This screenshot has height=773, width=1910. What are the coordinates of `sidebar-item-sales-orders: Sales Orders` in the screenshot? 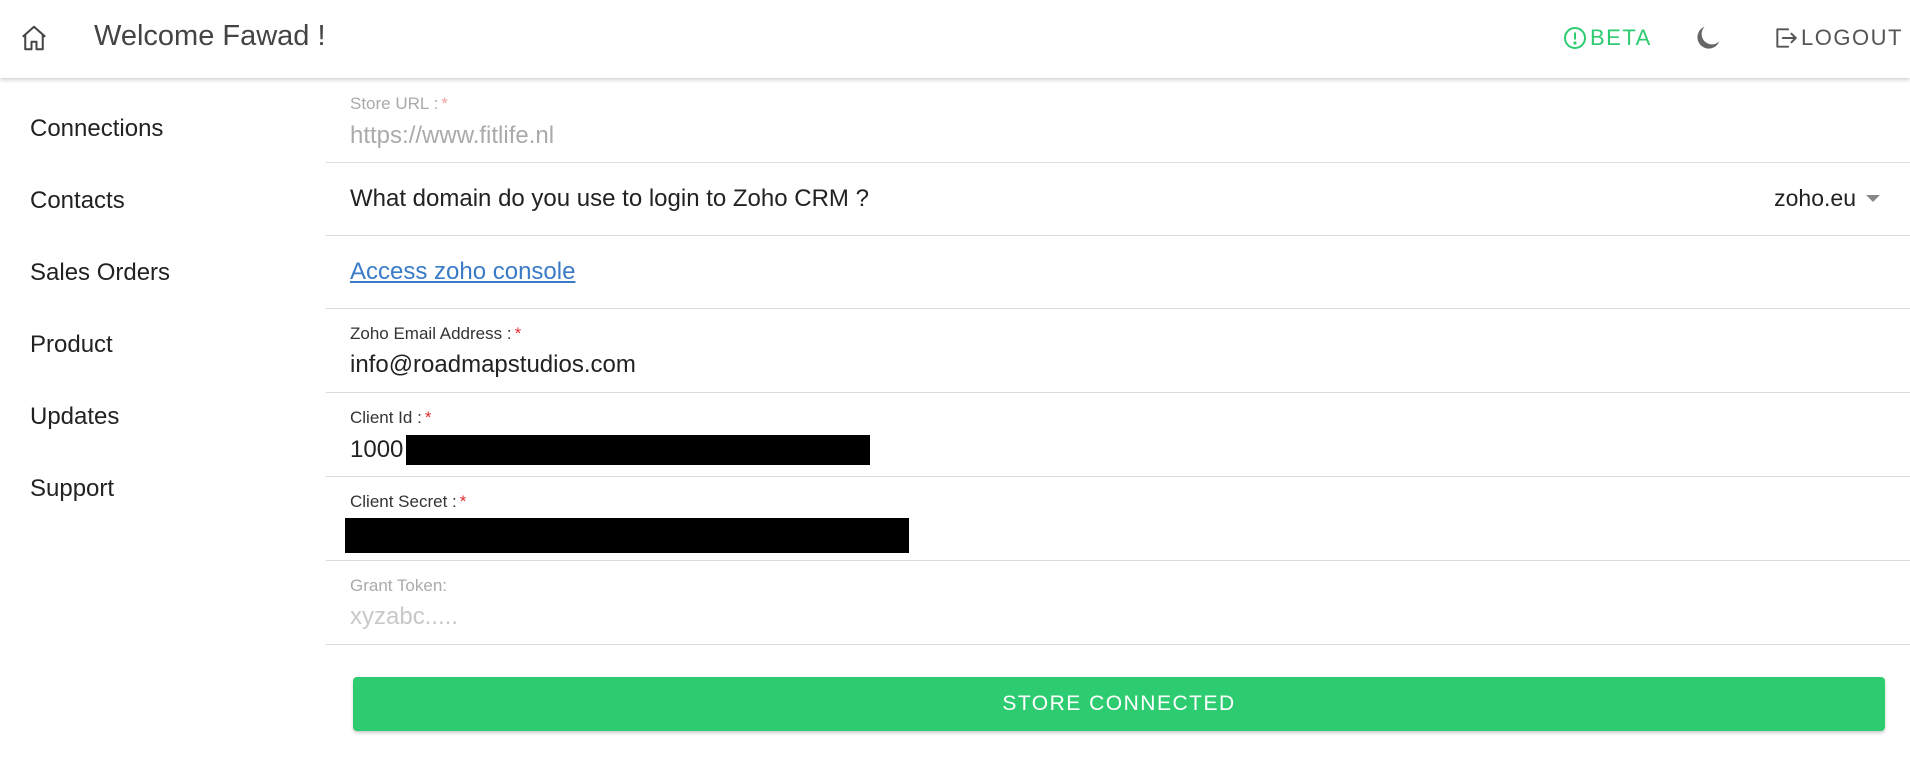 It's located at (100, 273).